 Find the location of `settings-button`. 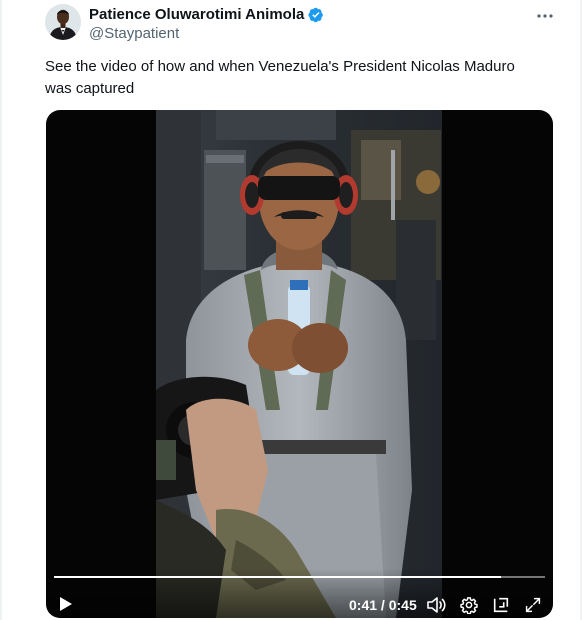

settings-button is located at coordinates (469, 605).